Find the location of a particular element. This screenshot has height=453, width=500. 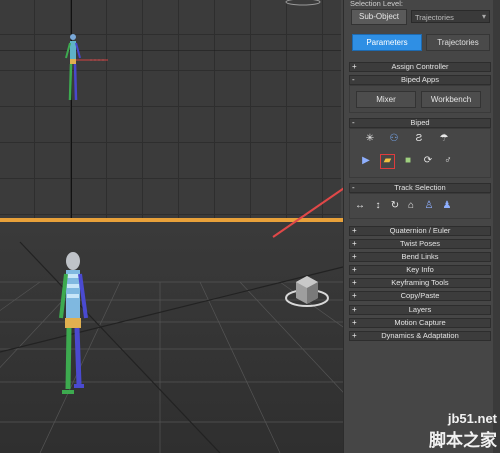

rollout-label: Key Info is located at coordinates (420, 269).